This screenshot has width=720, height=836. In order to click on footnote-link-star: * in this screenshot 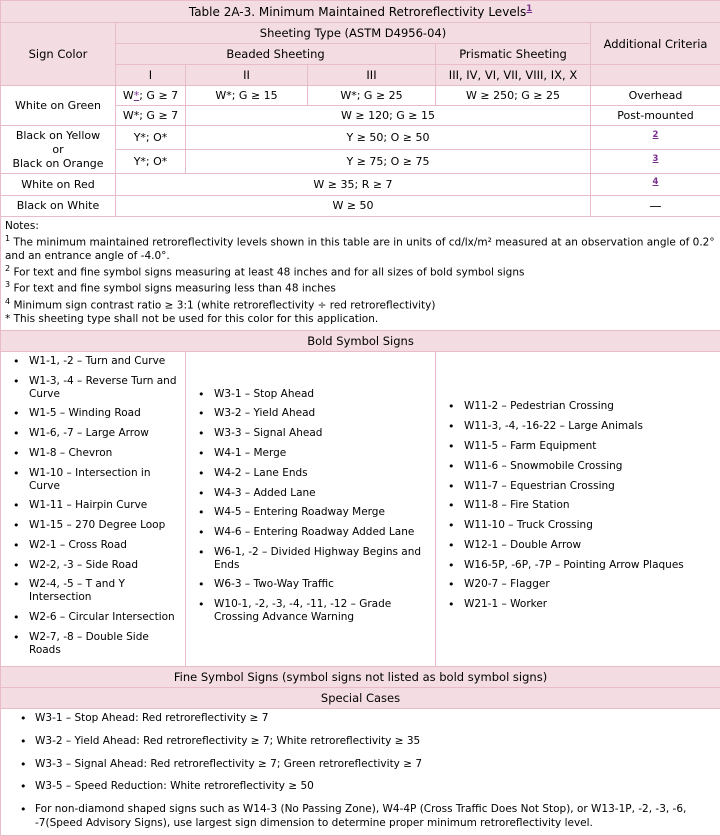, I will do `click(137, 95)`.